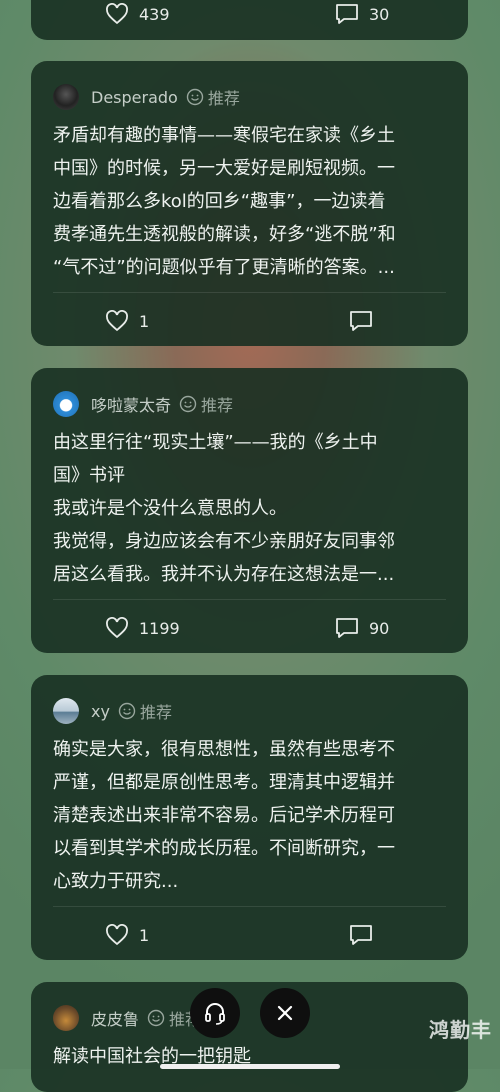 Image resolution: width=500 pixels, height=1092 pixels. I want to click on close-button, so click(285, 1013).